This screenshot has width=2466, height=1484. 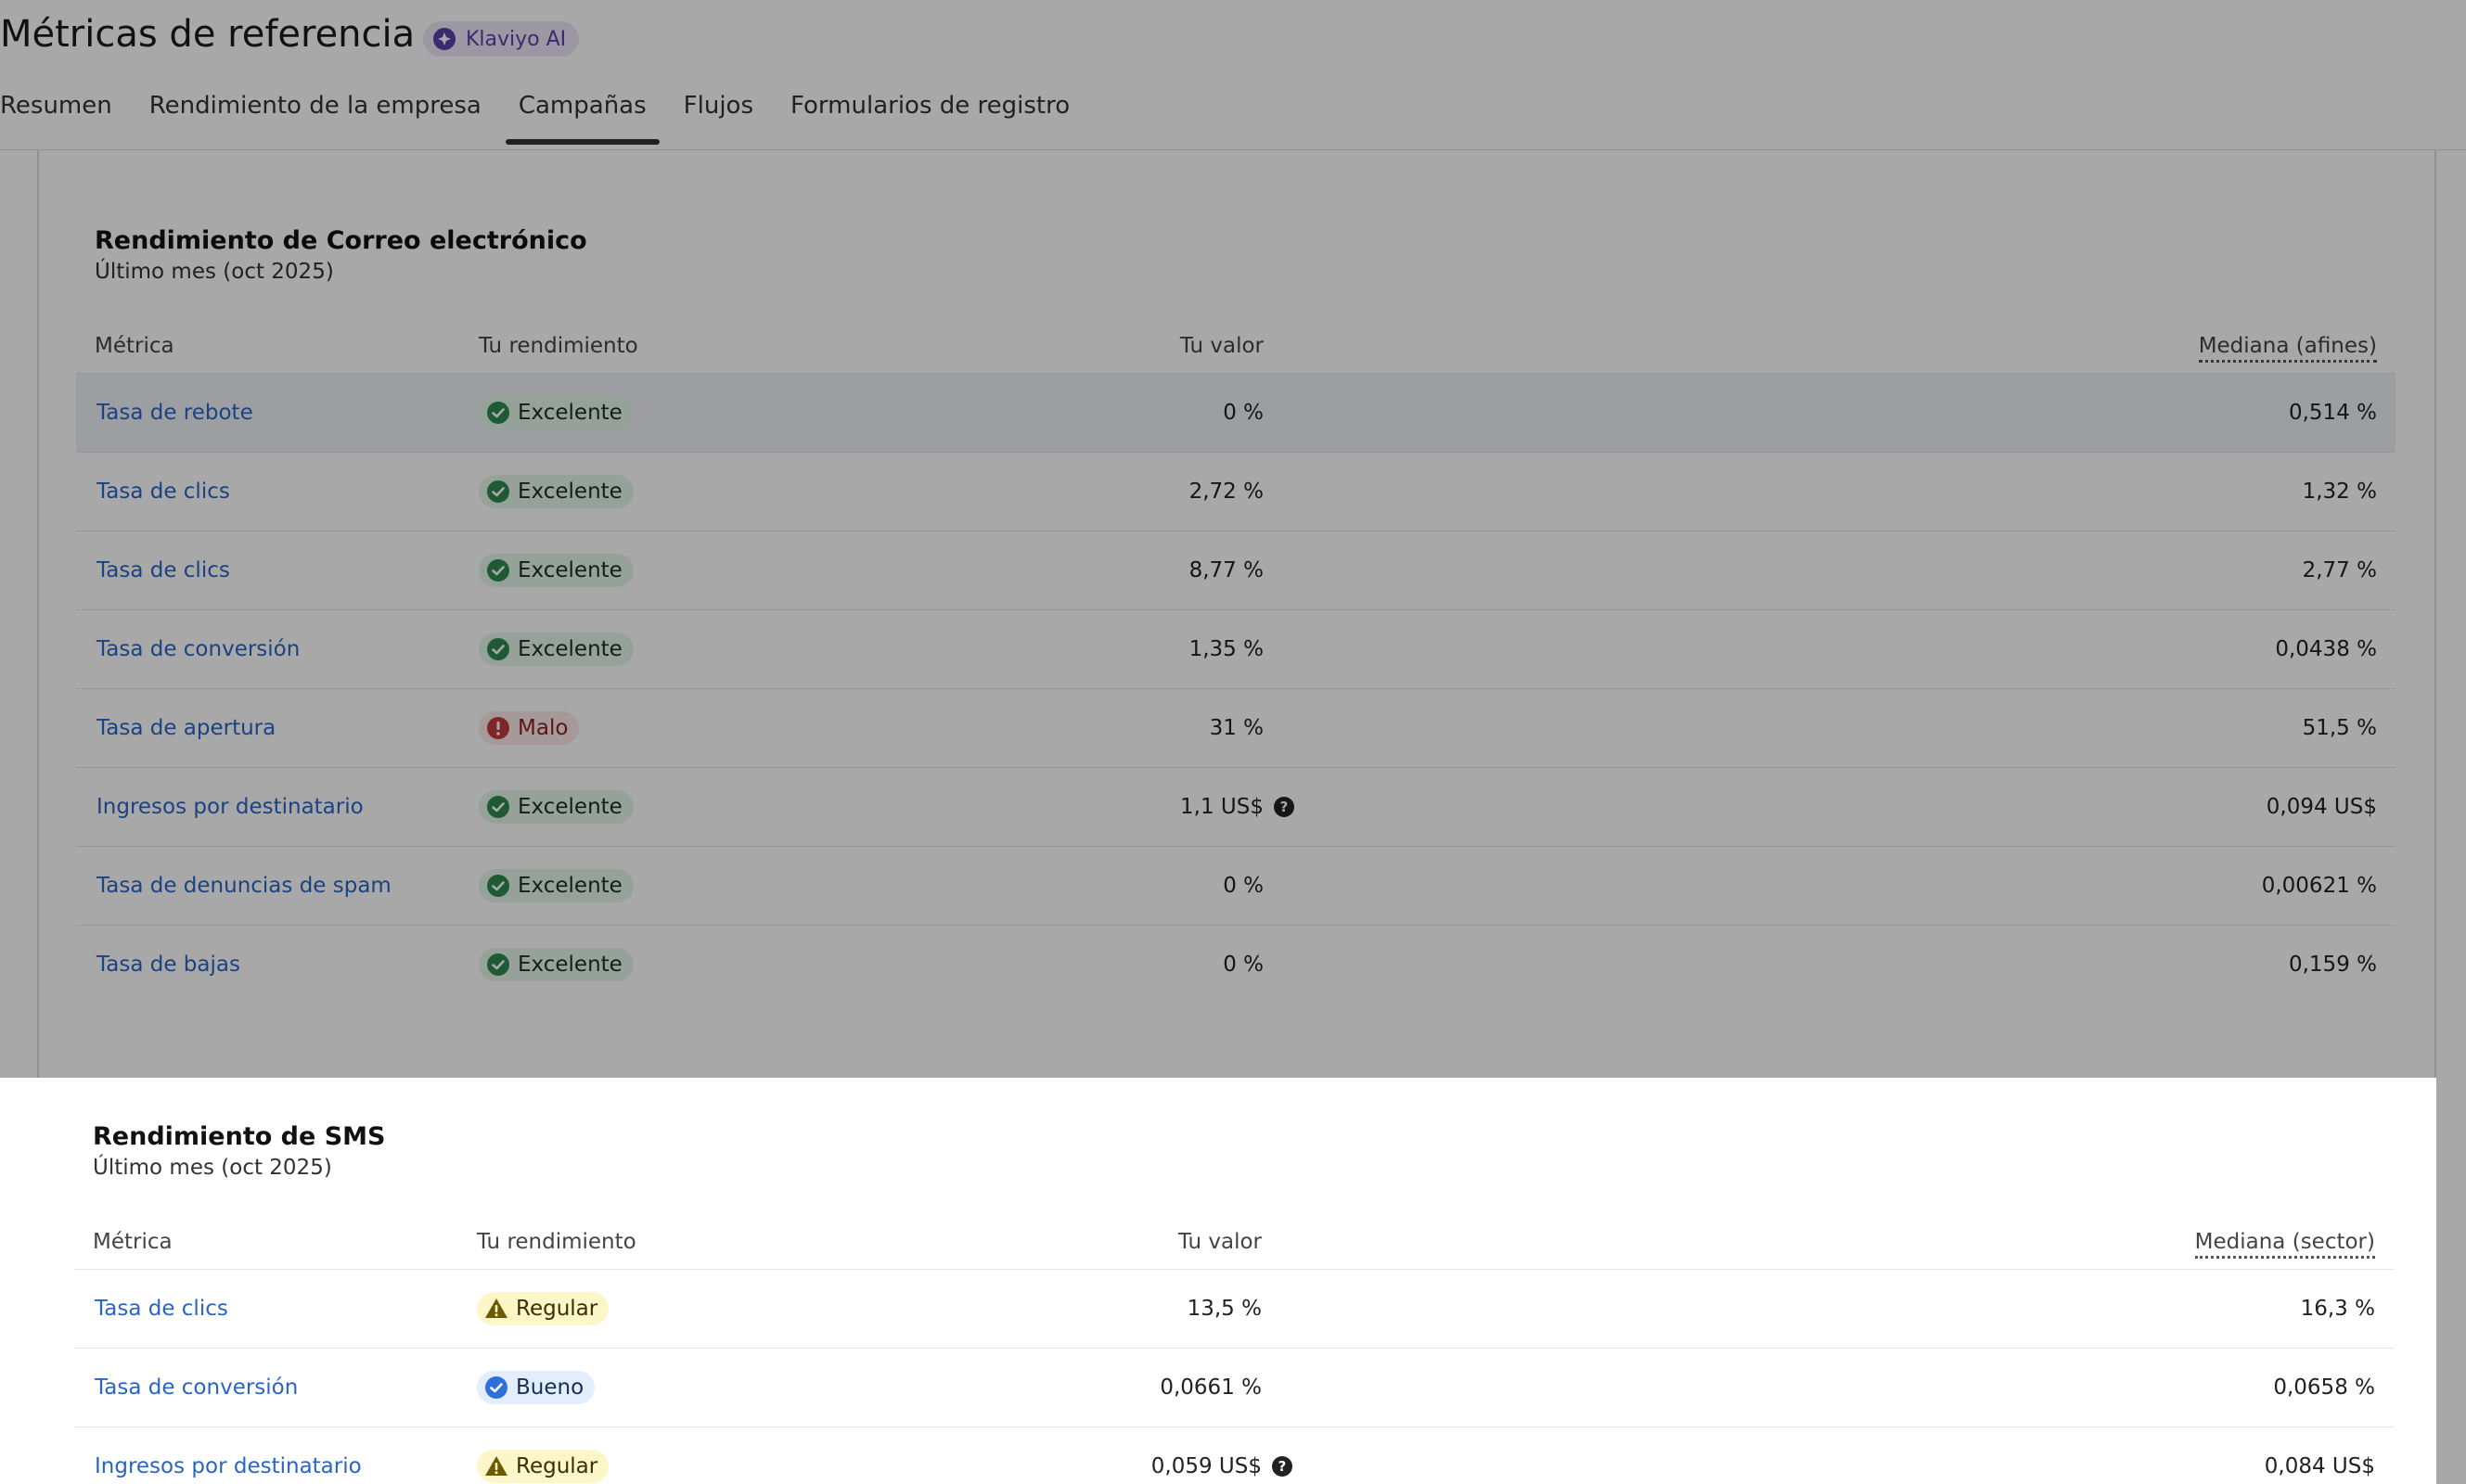 I want to click on status-label: Malo, so click(x=543, y=728).